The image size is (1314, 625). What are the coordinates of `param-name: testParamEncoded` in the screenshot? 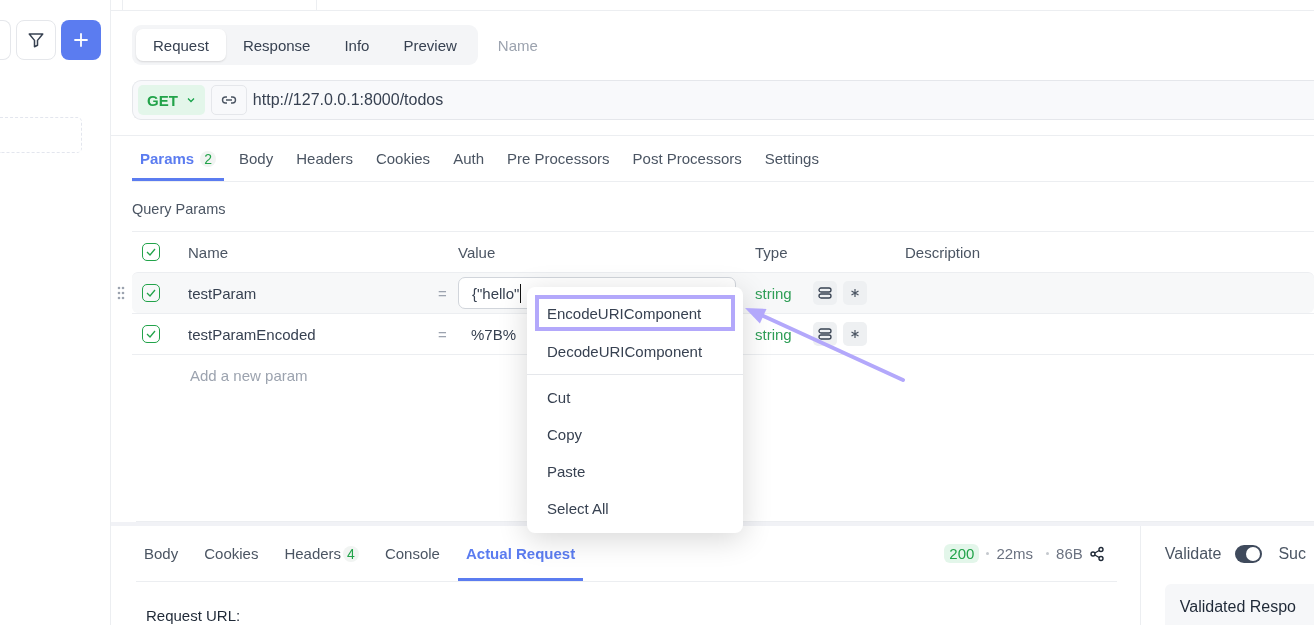 It's located at (313, 334).